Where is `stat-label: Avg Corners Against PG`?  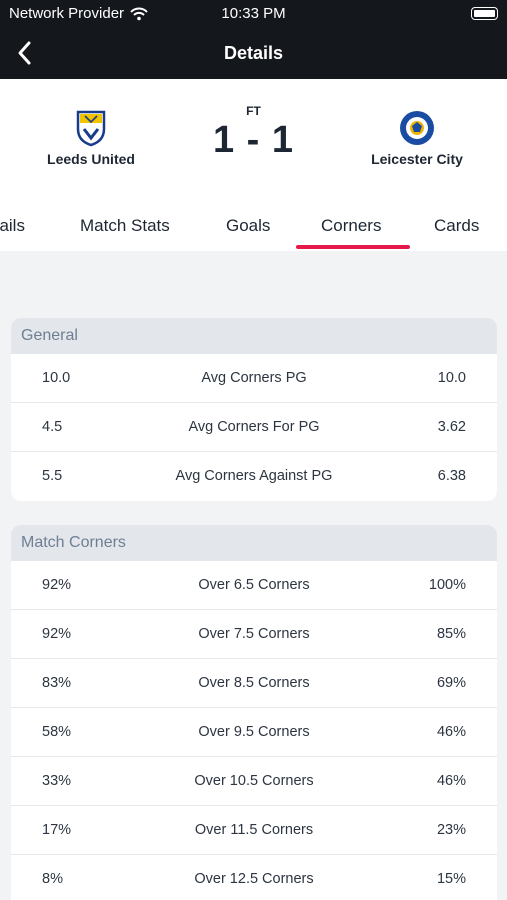 stat-label: Avg Corners Against PG is located at coordinates (254, 476).